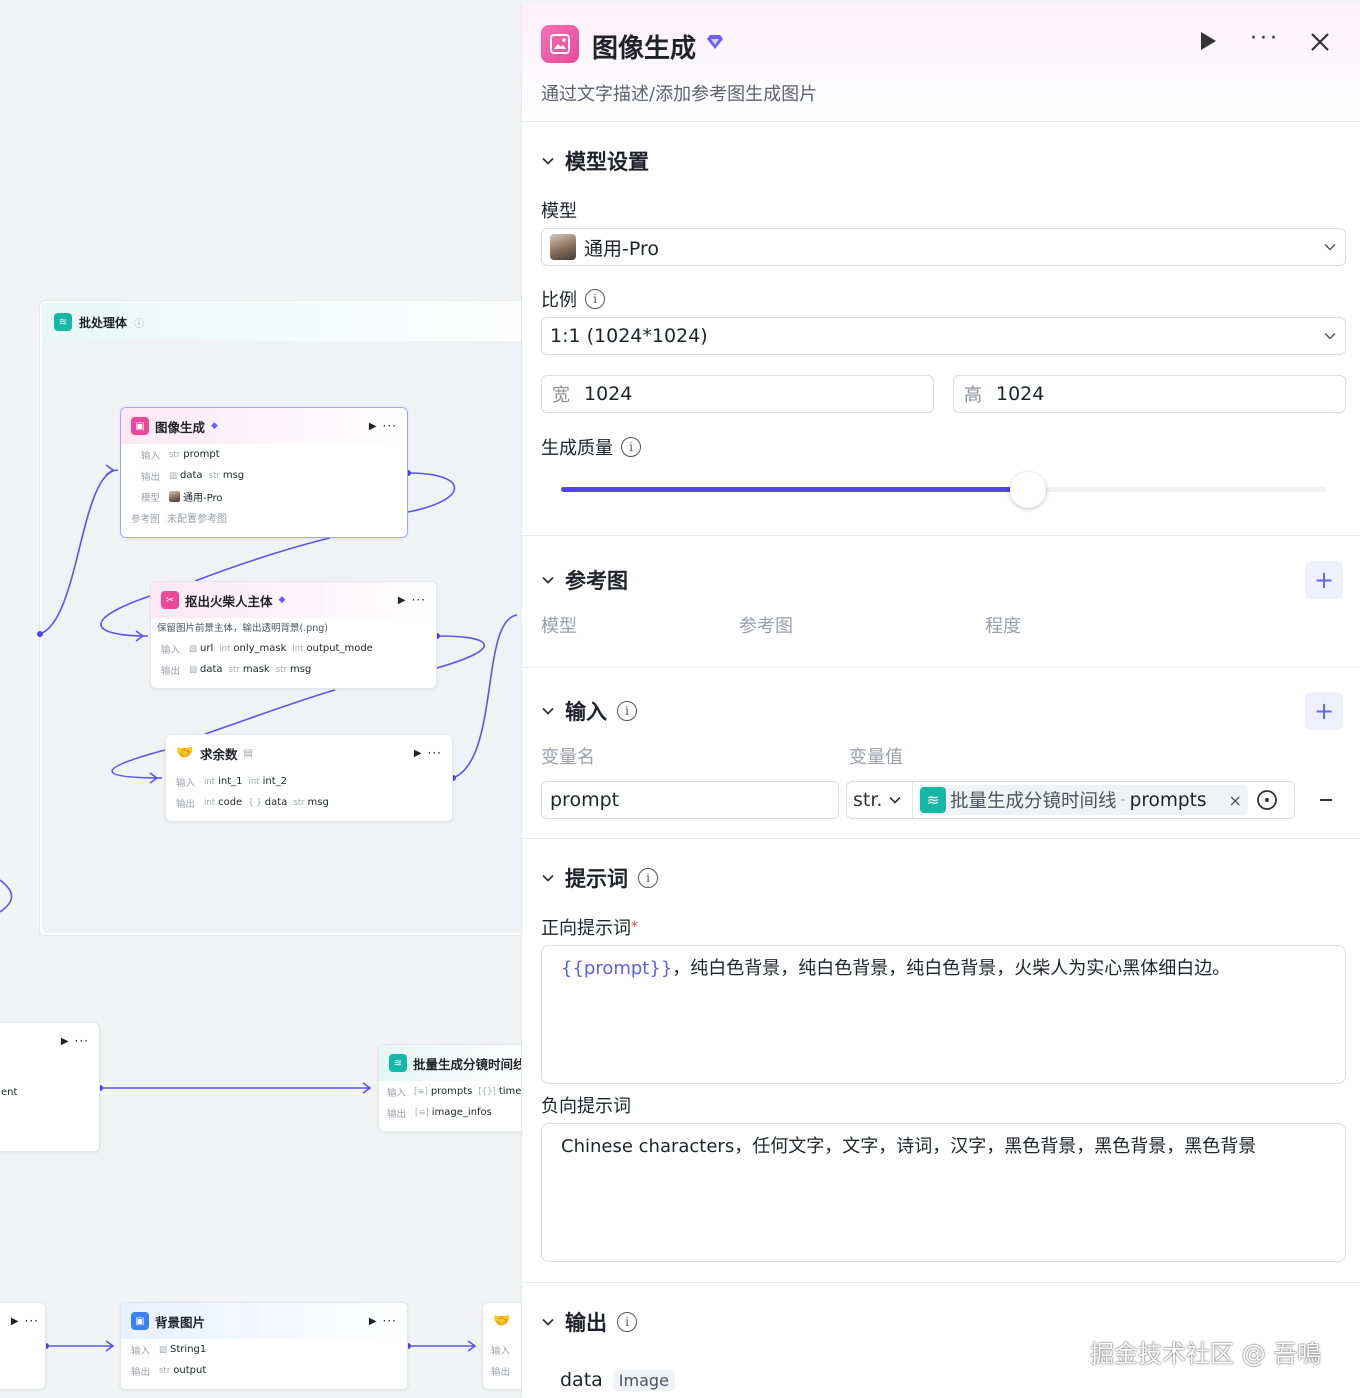  Describe the element at coordinates (589, 927) in the screenshot. I see `positive-prompt-label: 正向提示词 *` at that location.